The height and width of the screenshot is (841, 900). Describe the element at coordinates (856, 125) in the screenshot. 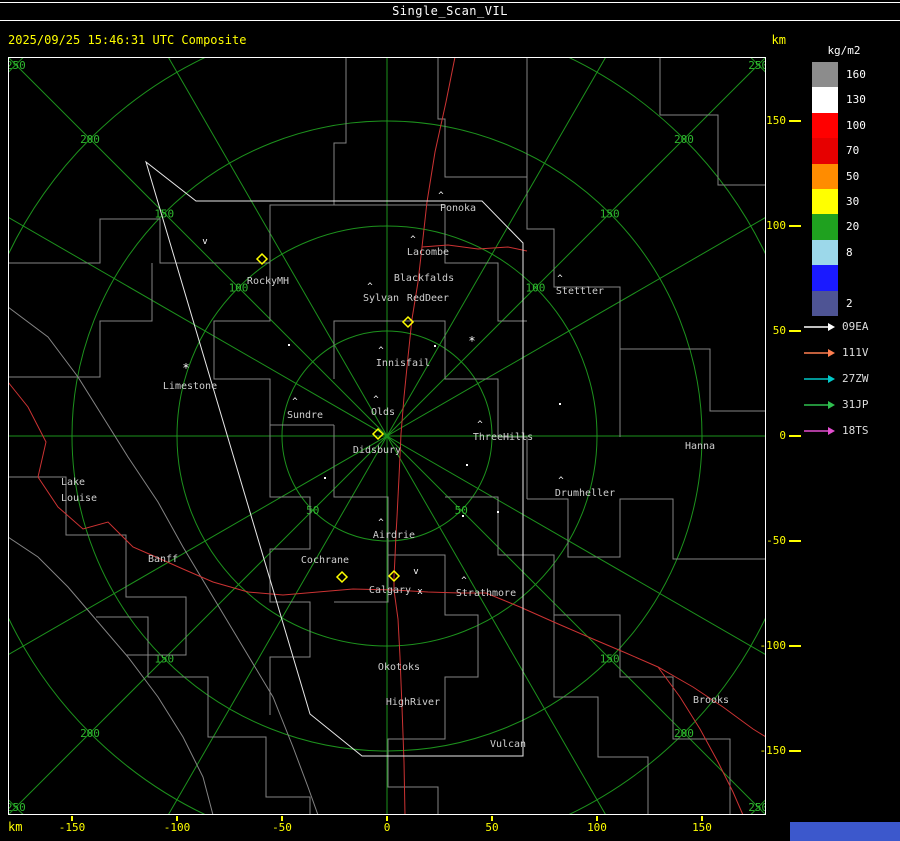

I see `legend-value-label: 100` at that location.